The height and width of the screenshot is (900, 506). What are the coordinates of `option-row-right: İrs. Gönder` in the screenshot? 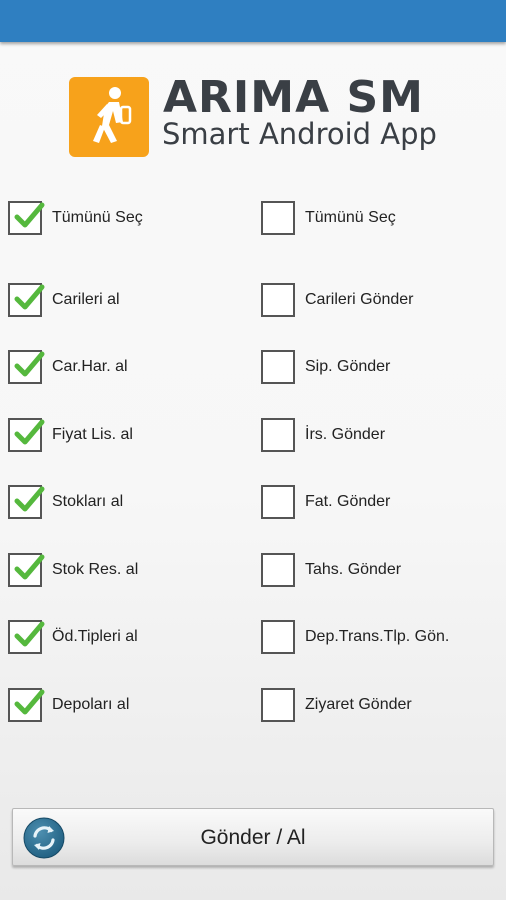 It's located at (323, 435).